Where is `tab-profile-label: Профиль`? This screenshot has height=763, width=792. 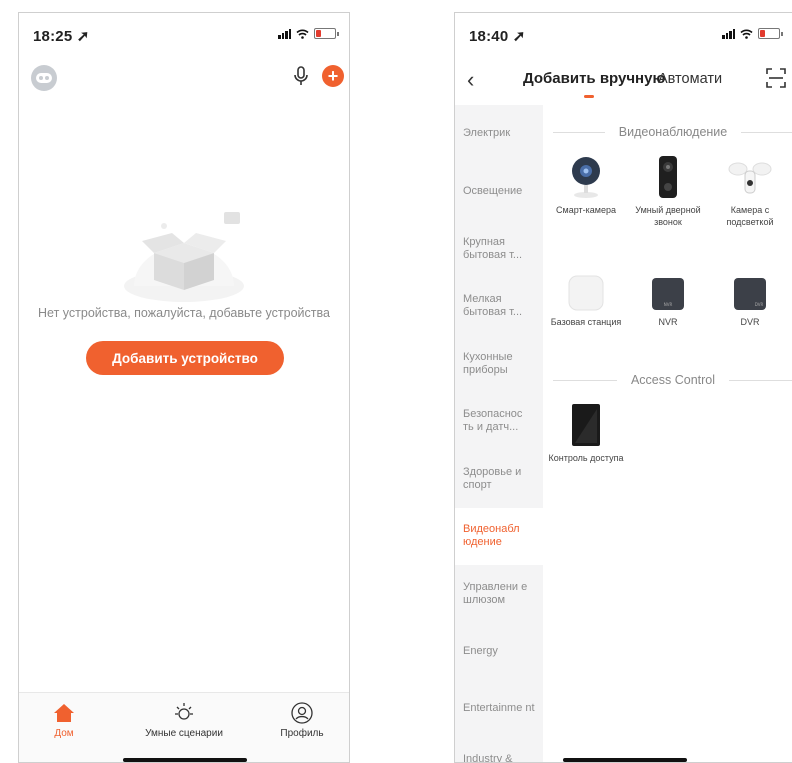 tab-profile-label: Профиль is located at coordinates (298, 733).